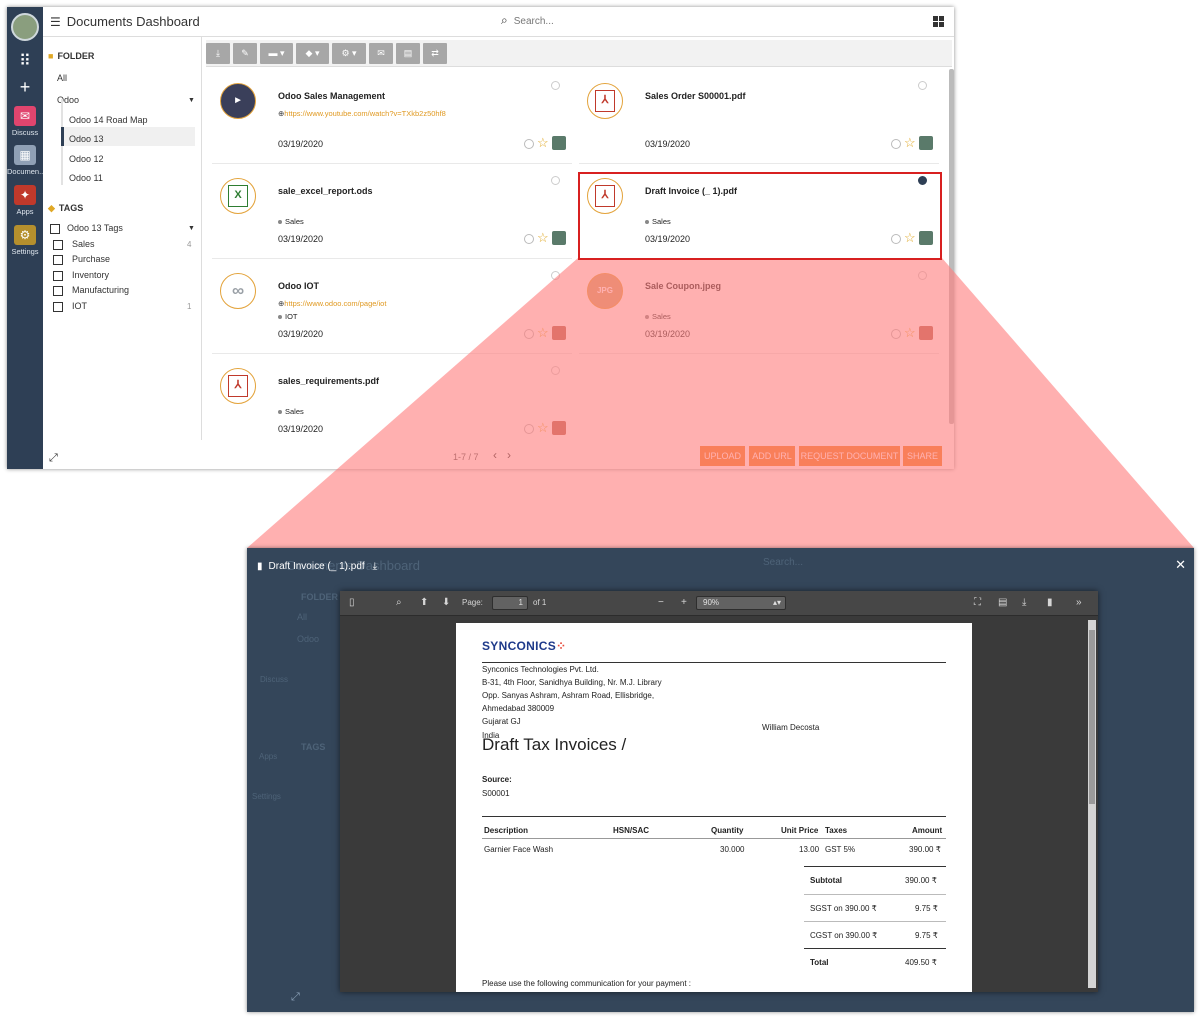  What do you see at coordinates (435, 53) in the screenshot?
I see `replace-button: ⇄` at bounding box center [435, 53].